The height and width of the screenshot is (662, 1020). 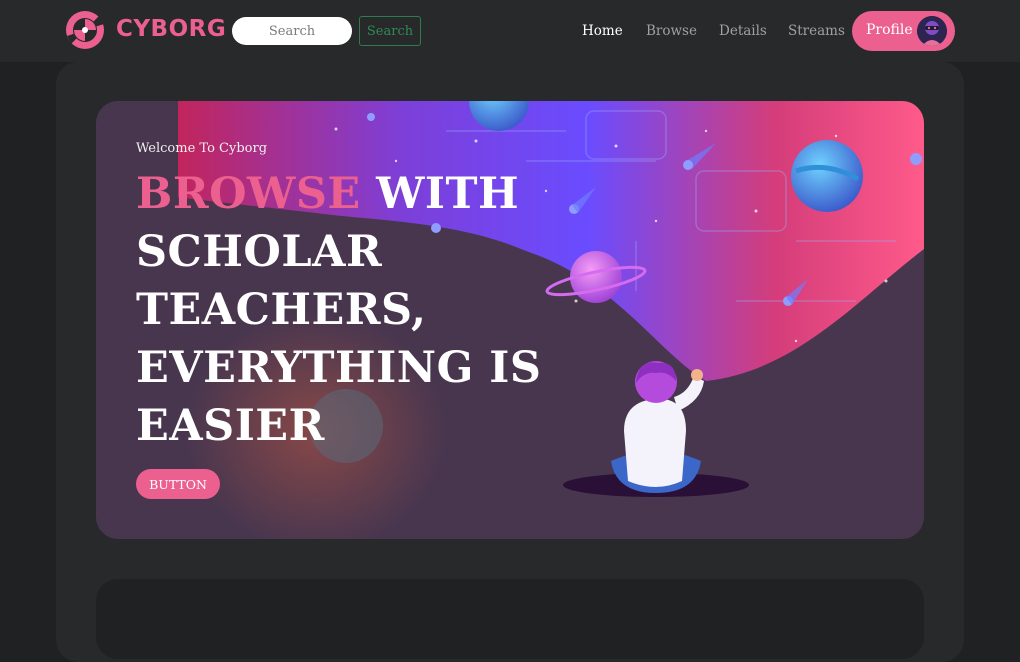 I want to click on nav-details: Details, so click(x=743, y=31).